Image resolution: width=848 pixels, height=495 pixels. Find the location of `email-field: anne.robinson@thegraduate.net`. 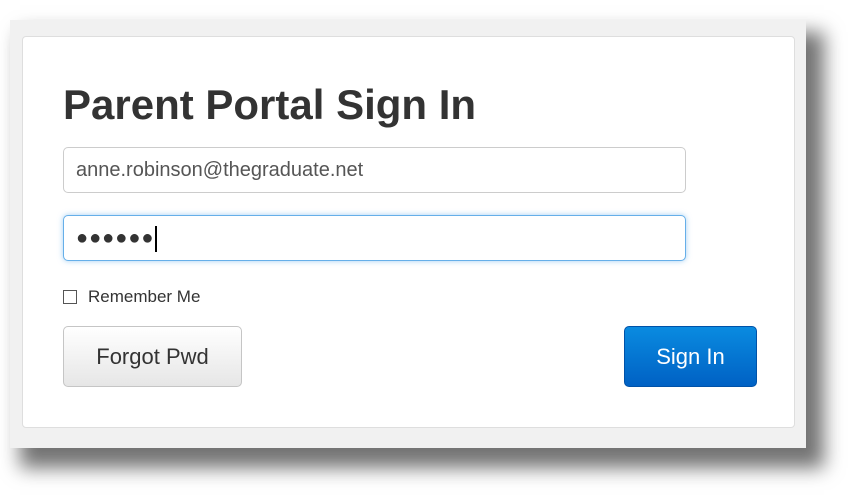

email-field: anne.robinson@thegraduate.net is located at coordinates (374, 170).